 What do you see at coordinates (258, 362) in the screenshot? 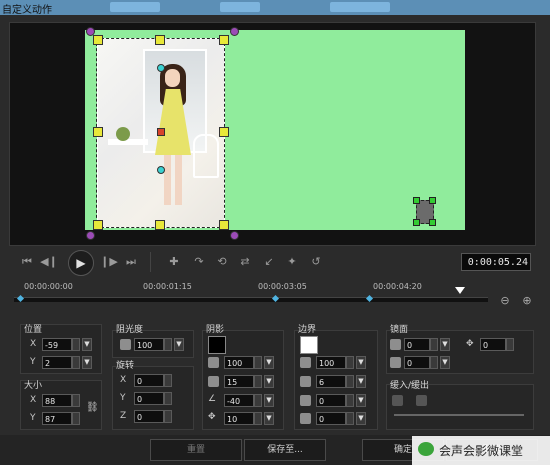
I see `shadow-opacity-spinner` at bounding box center [258, 362].